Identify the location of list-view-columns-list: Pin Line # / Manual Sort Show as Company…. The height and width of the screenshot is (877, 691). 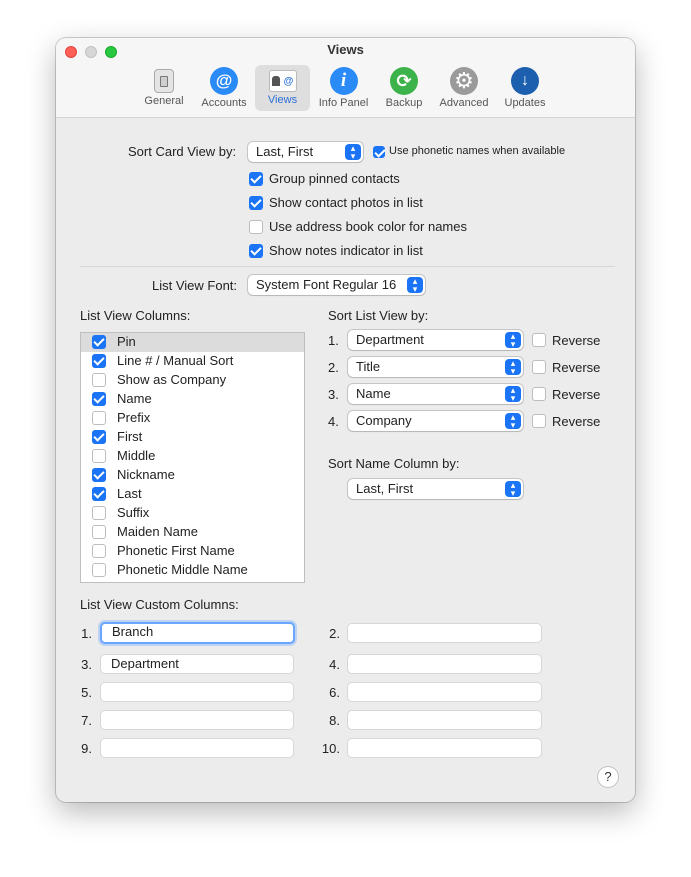
(192, 457).